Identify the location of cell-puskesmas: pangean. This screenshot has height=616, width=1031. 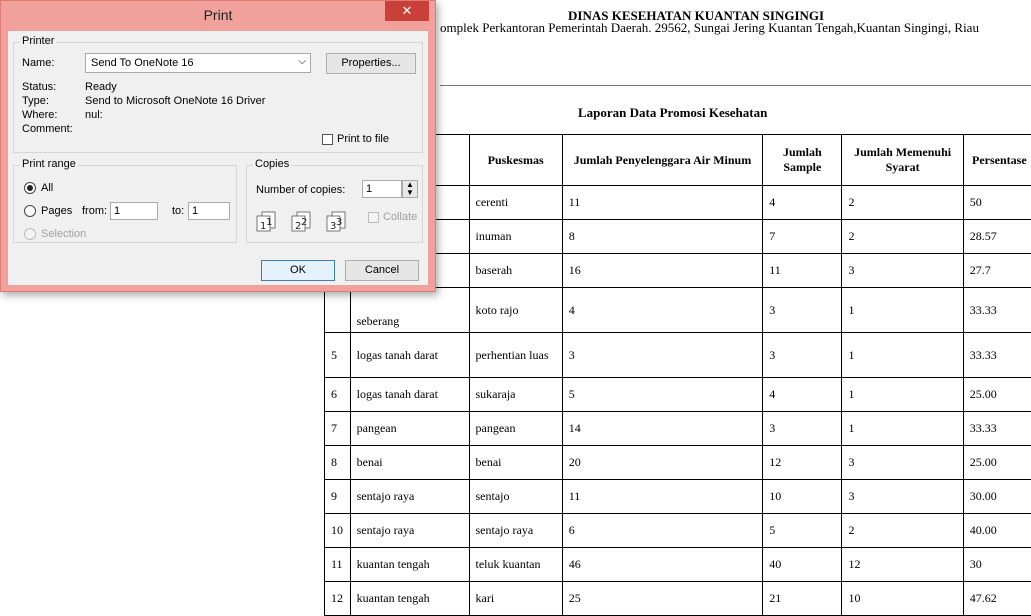
(515, 429).